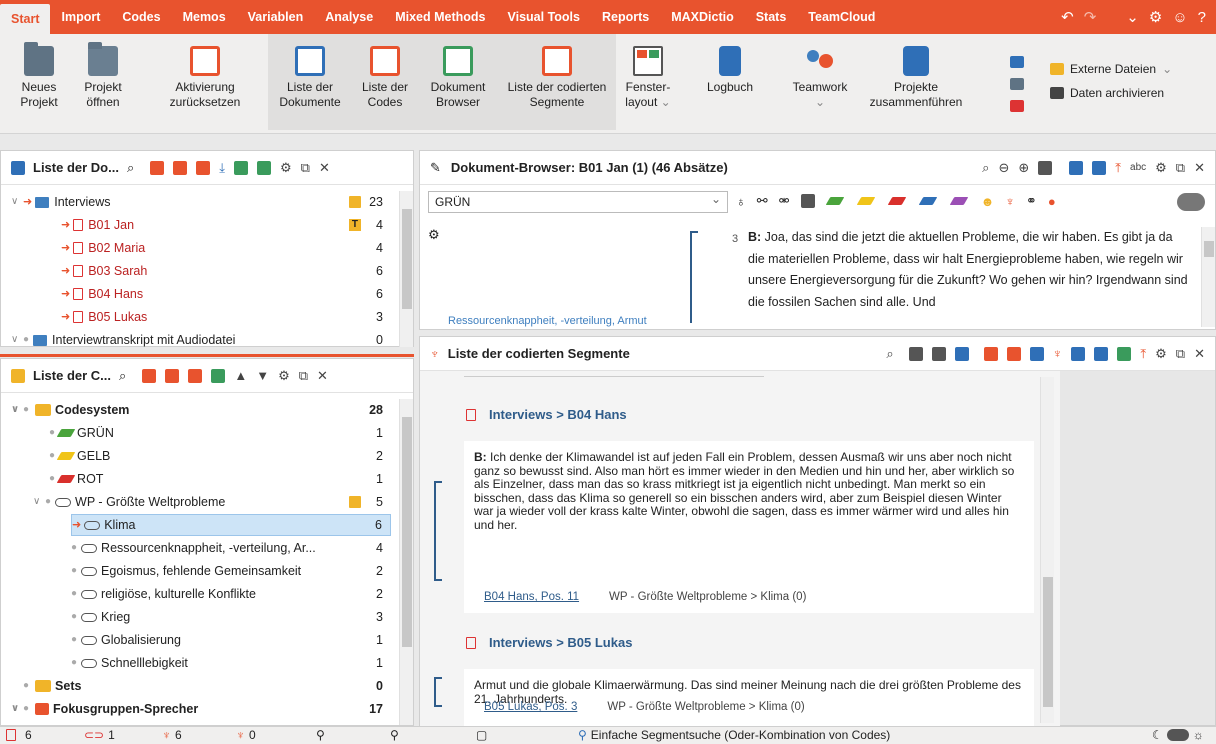 Image resolution: width=1216 pixels, height=744 pixels. I want to click on document-list-button: Liste der Dokumente, so click(310, 82).